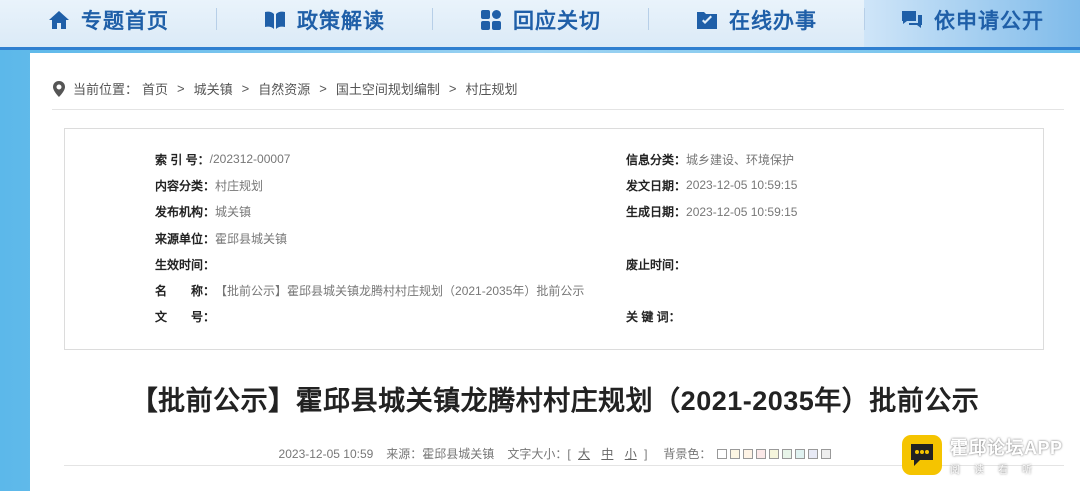 The image size is (1080, 491). Describe the element at coordinates (221, 238) in the screenshot. I see `meta-row-source-unit: 来源单位： 霍邱县城关镇` at that location.